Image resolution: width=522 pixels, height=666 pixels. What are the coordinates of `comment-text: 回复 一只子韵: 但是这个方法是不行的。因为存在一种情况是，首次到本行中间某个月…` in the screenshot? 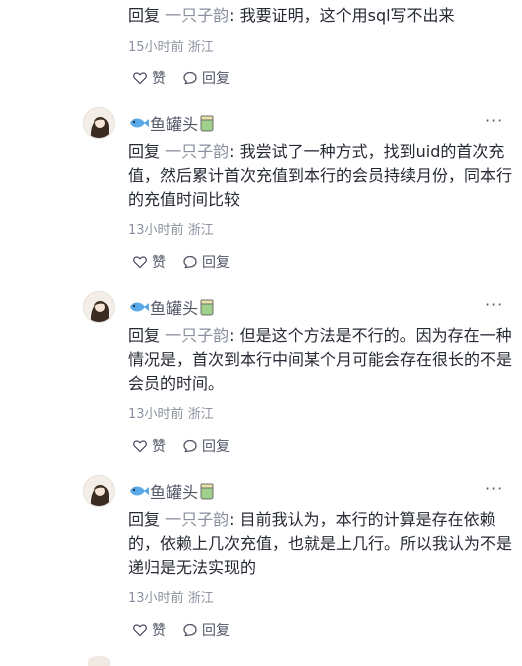 It's located at (320, 360).